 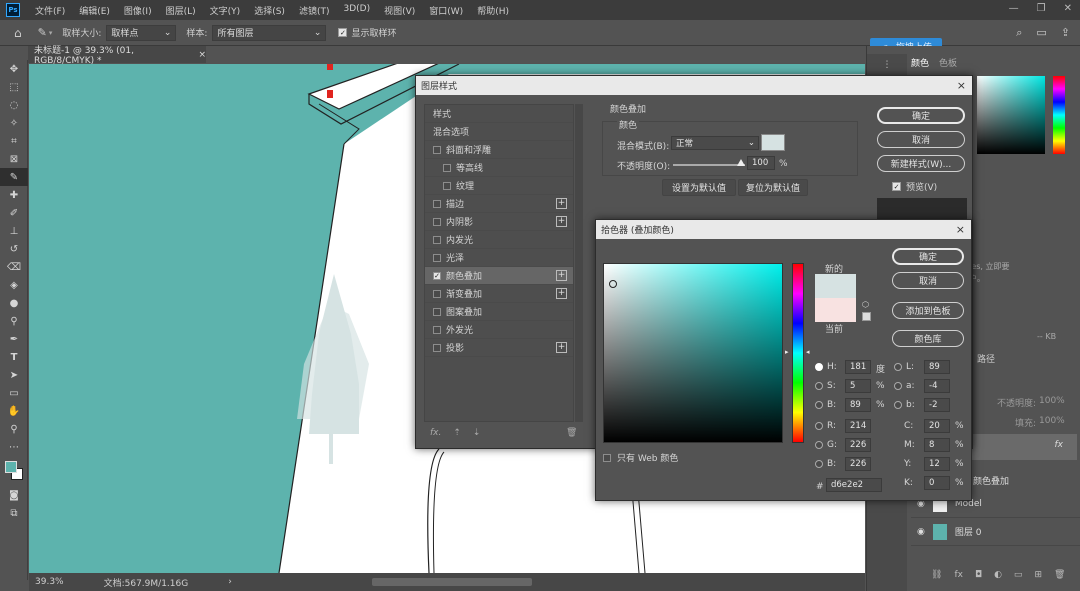 What do you see at coordinates (937, 426) in the screenshot?
I see `color-value-input: 20` at bounding box center [937, 426].